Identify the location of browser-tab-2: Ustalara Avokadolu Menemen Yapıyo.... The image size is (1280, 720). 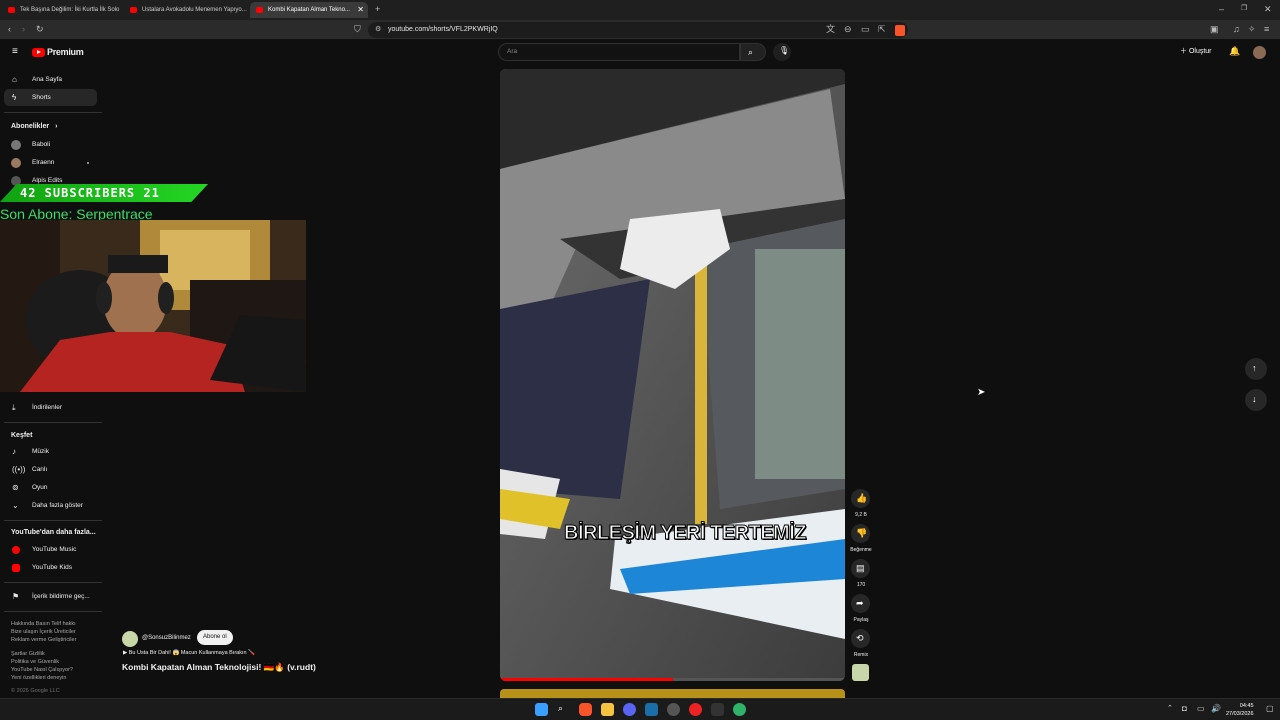
(186, 10).